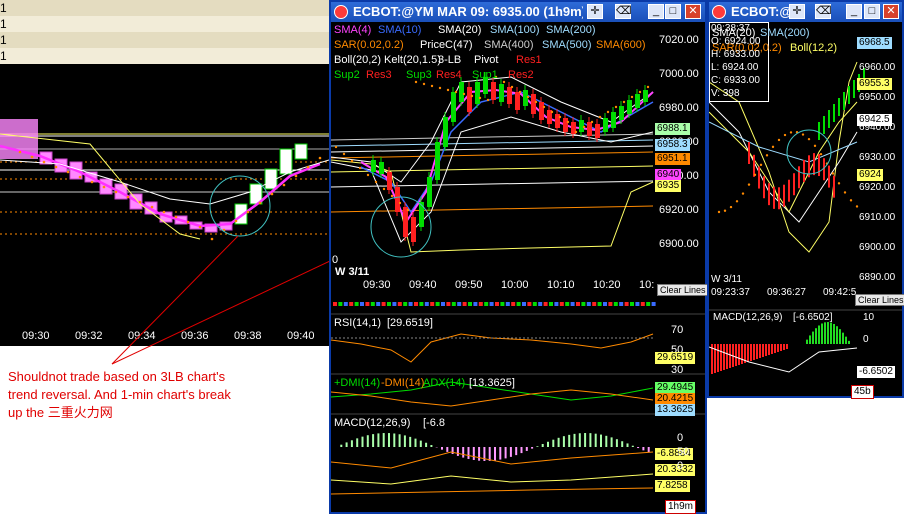 The width and height of the screenshot is (904, 514). What do you see at coordinates (352, 272) in the screenshot?
I see `date-label: W 3/11` at bounding box center [352, 272].